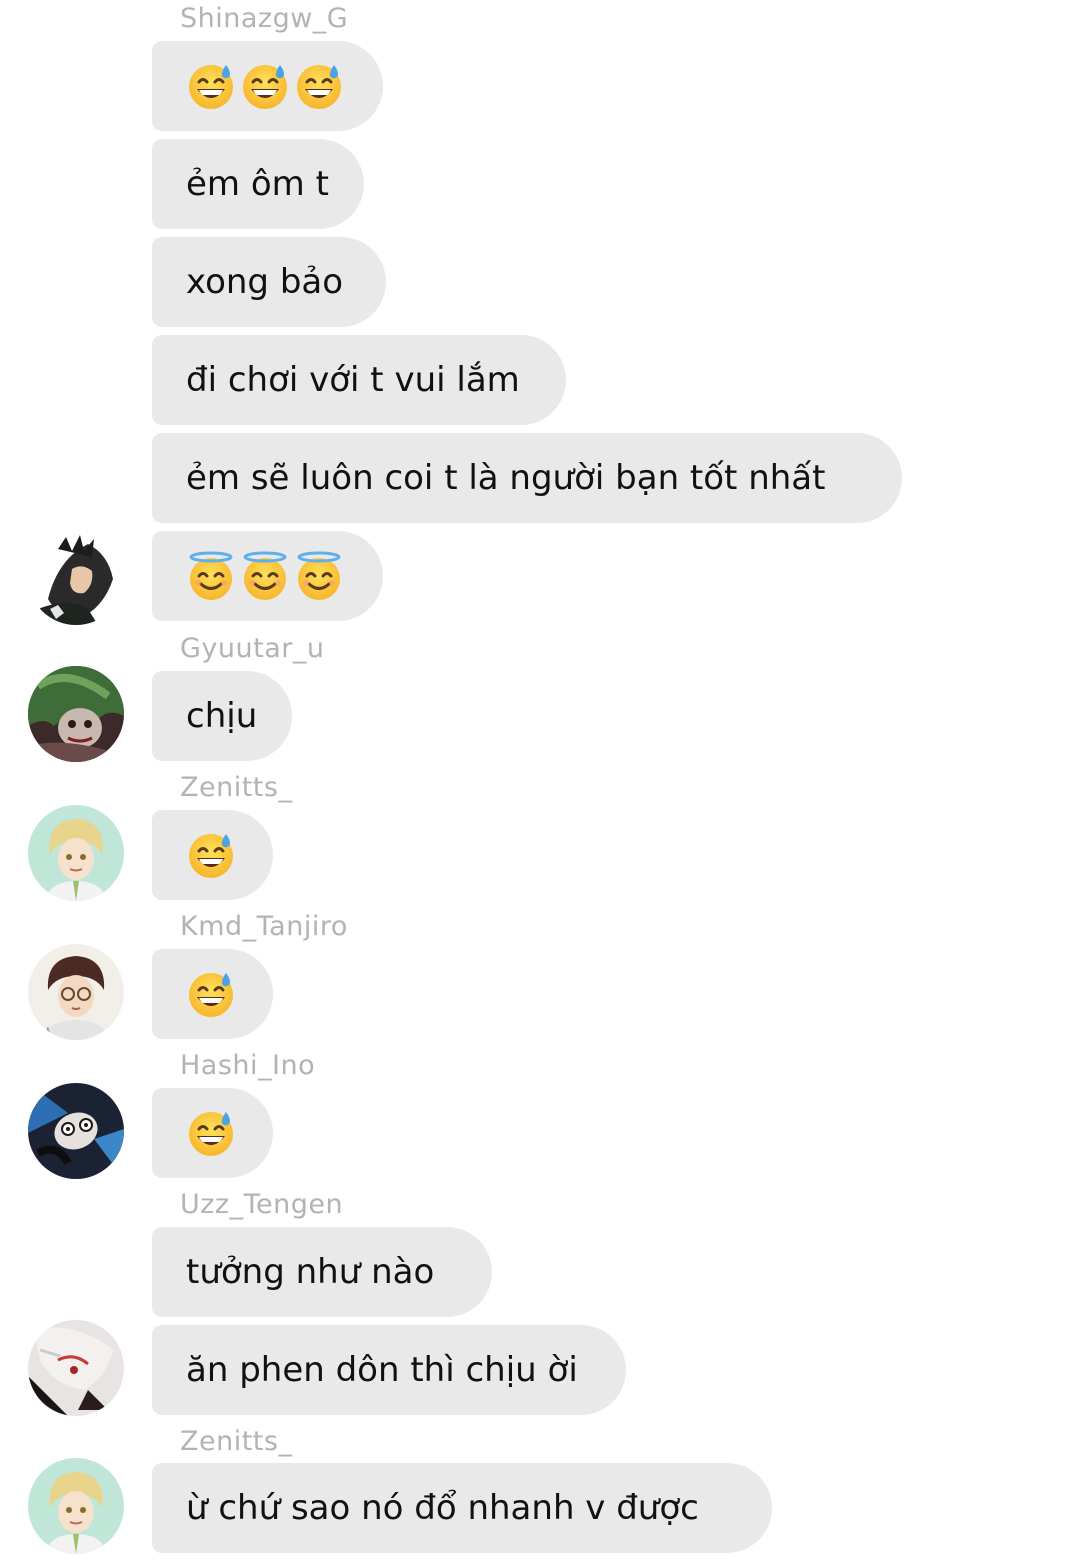 The image size is (1080, 1563). Describe the element at coordinates (76, 577) in the screenshot. I see `dark-hair-character-avatar-icon` at that location.